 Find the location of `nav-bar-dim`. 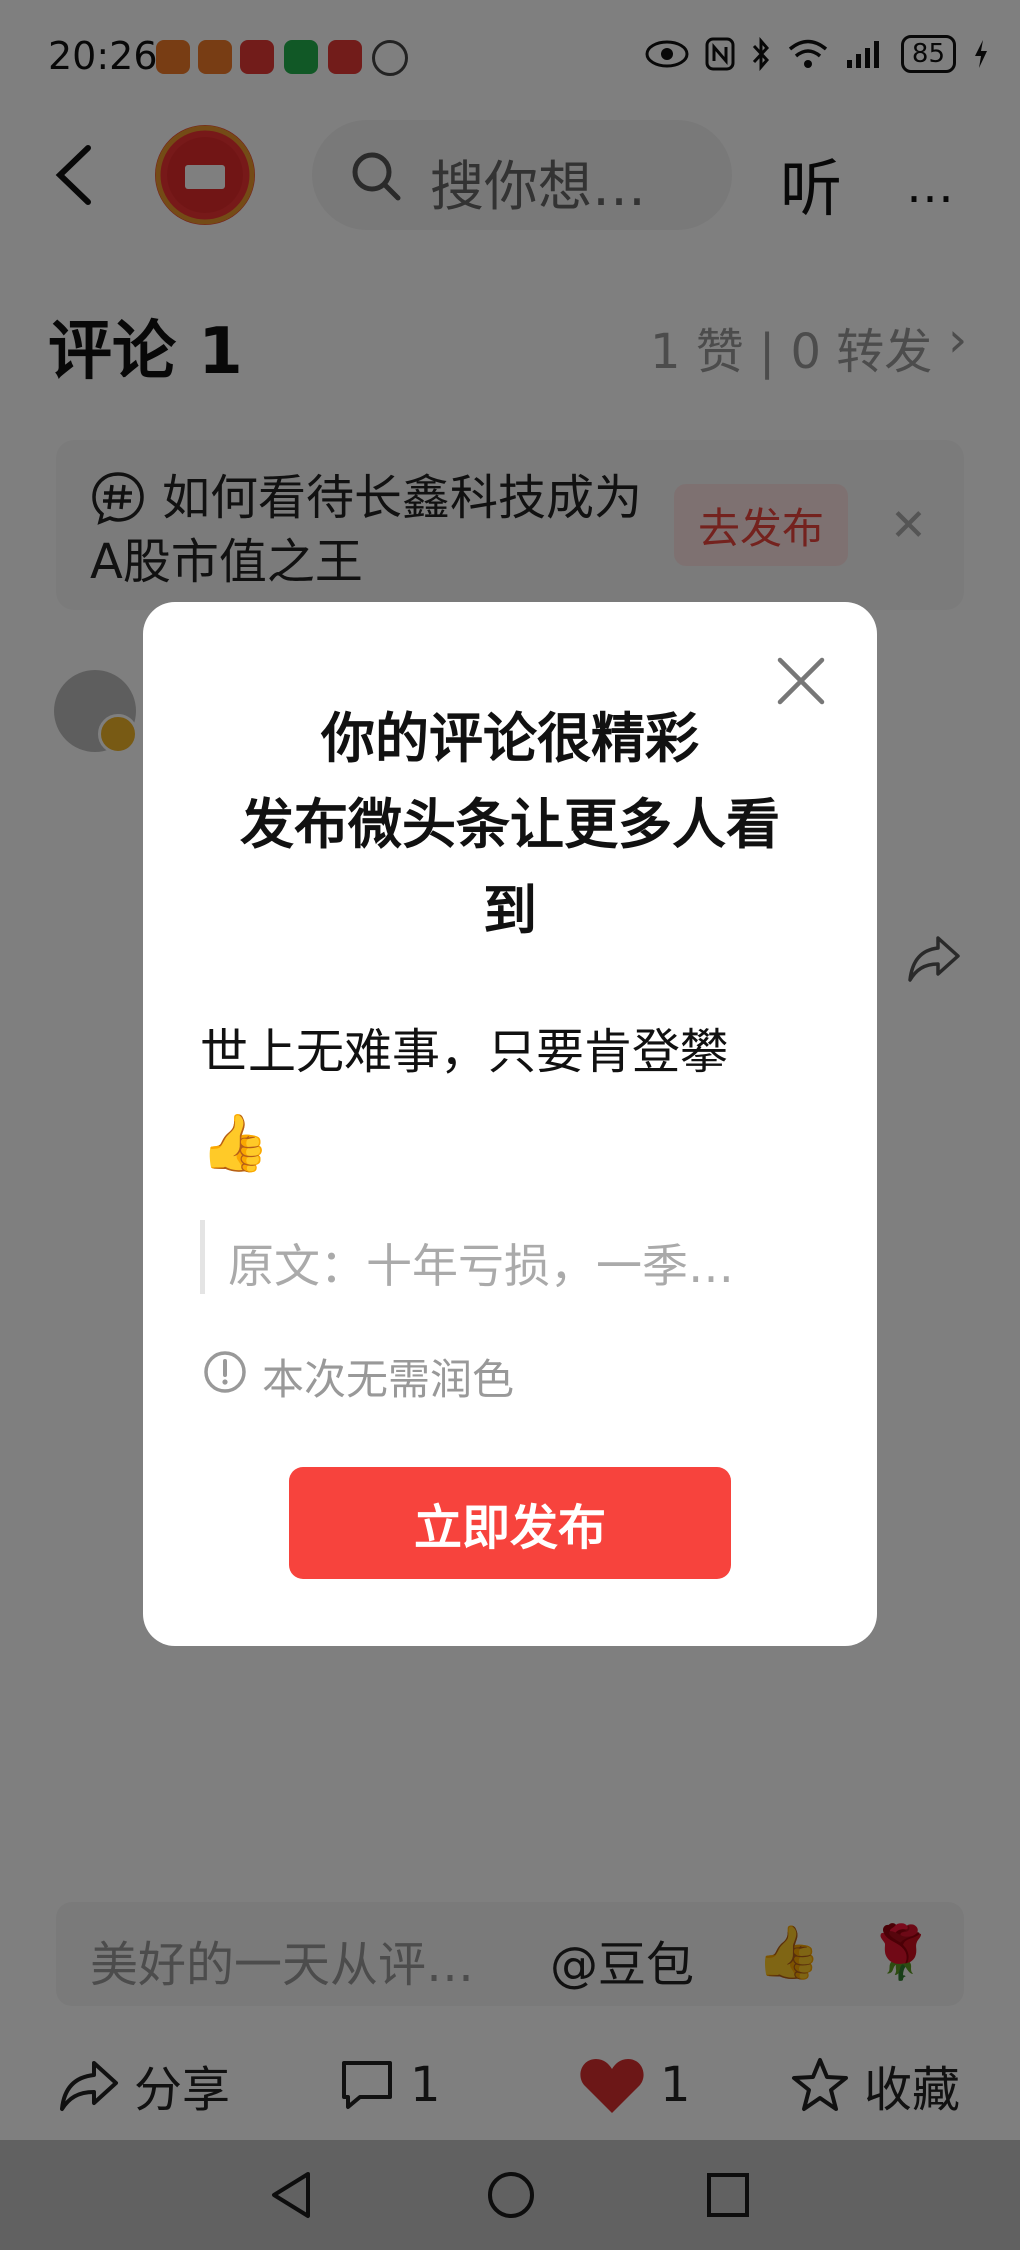

nav-bar-dim is located at coordinates (510, 2195).